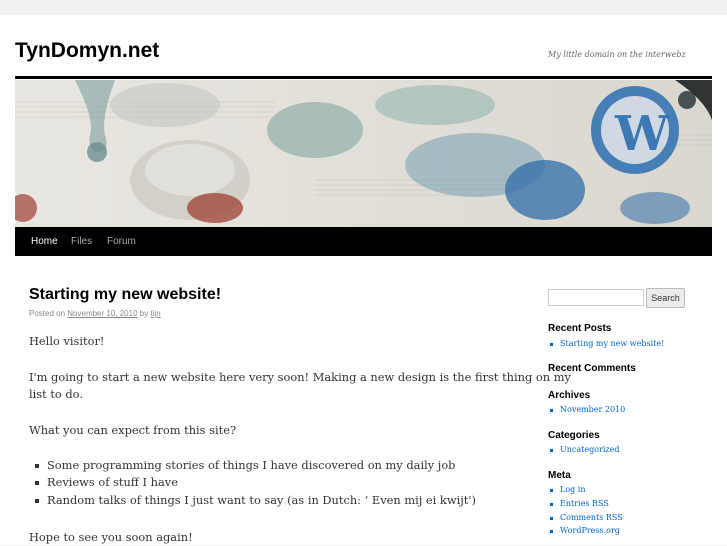 The image size is (727, 546). I want to click on post-paragraph: list to do., so click(56, 394).